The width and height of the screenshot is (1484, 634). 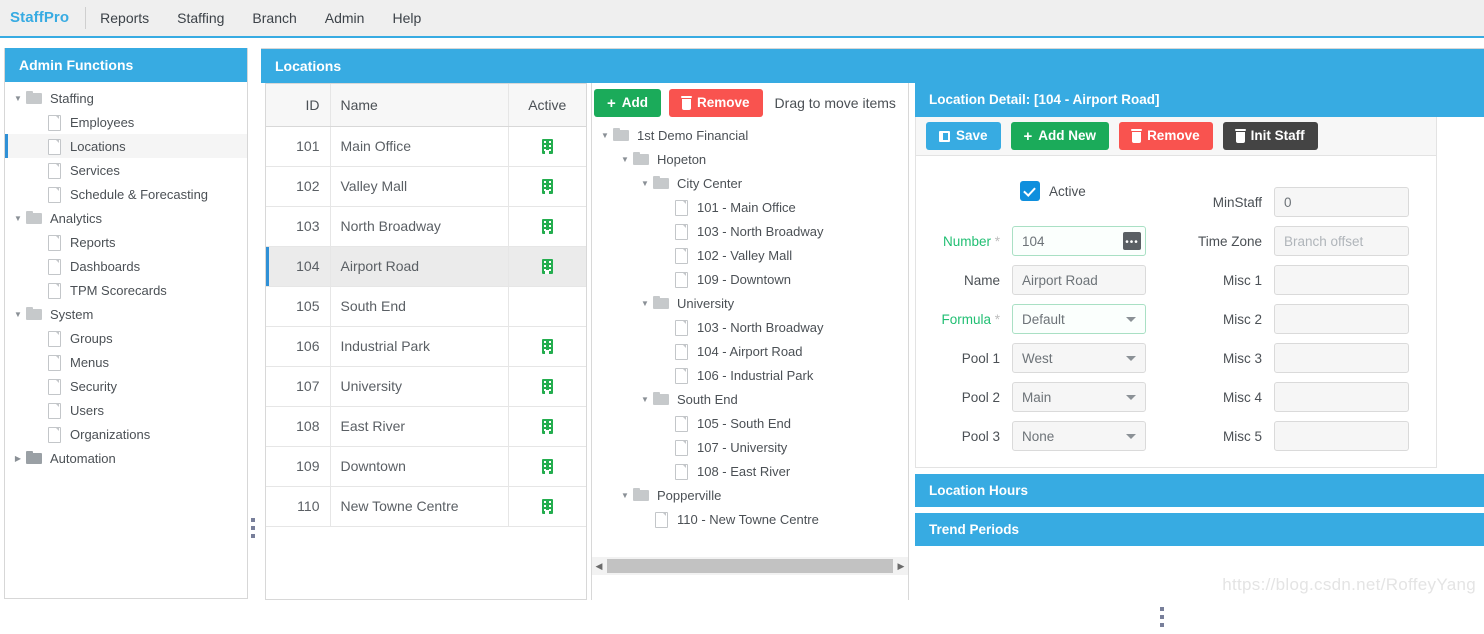 I want to click on table-row: 106Industrial Park, so click(x=426, y=346).